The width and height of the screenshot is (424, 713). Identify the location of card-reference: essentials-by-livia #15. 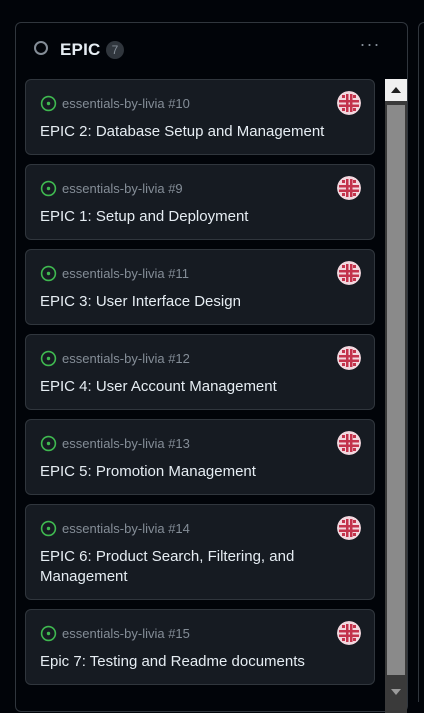
(200, 633).